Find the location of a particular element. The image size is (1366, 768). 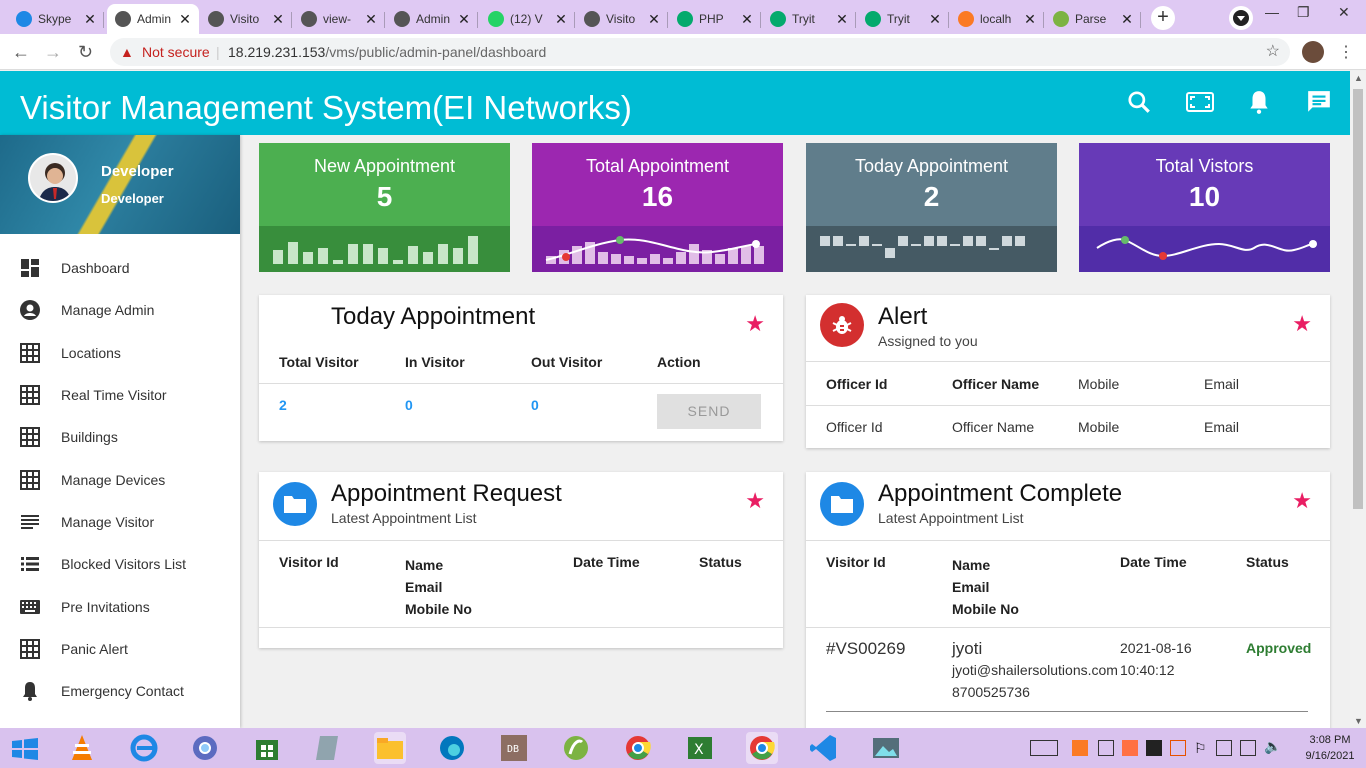

vscode-icon is located at coordinates (824, 748).